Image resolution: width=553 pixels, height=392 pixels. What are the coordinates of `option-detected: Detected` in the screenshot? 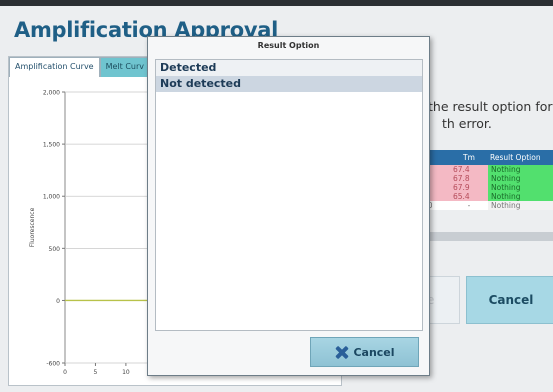 It's located at (289, 68).